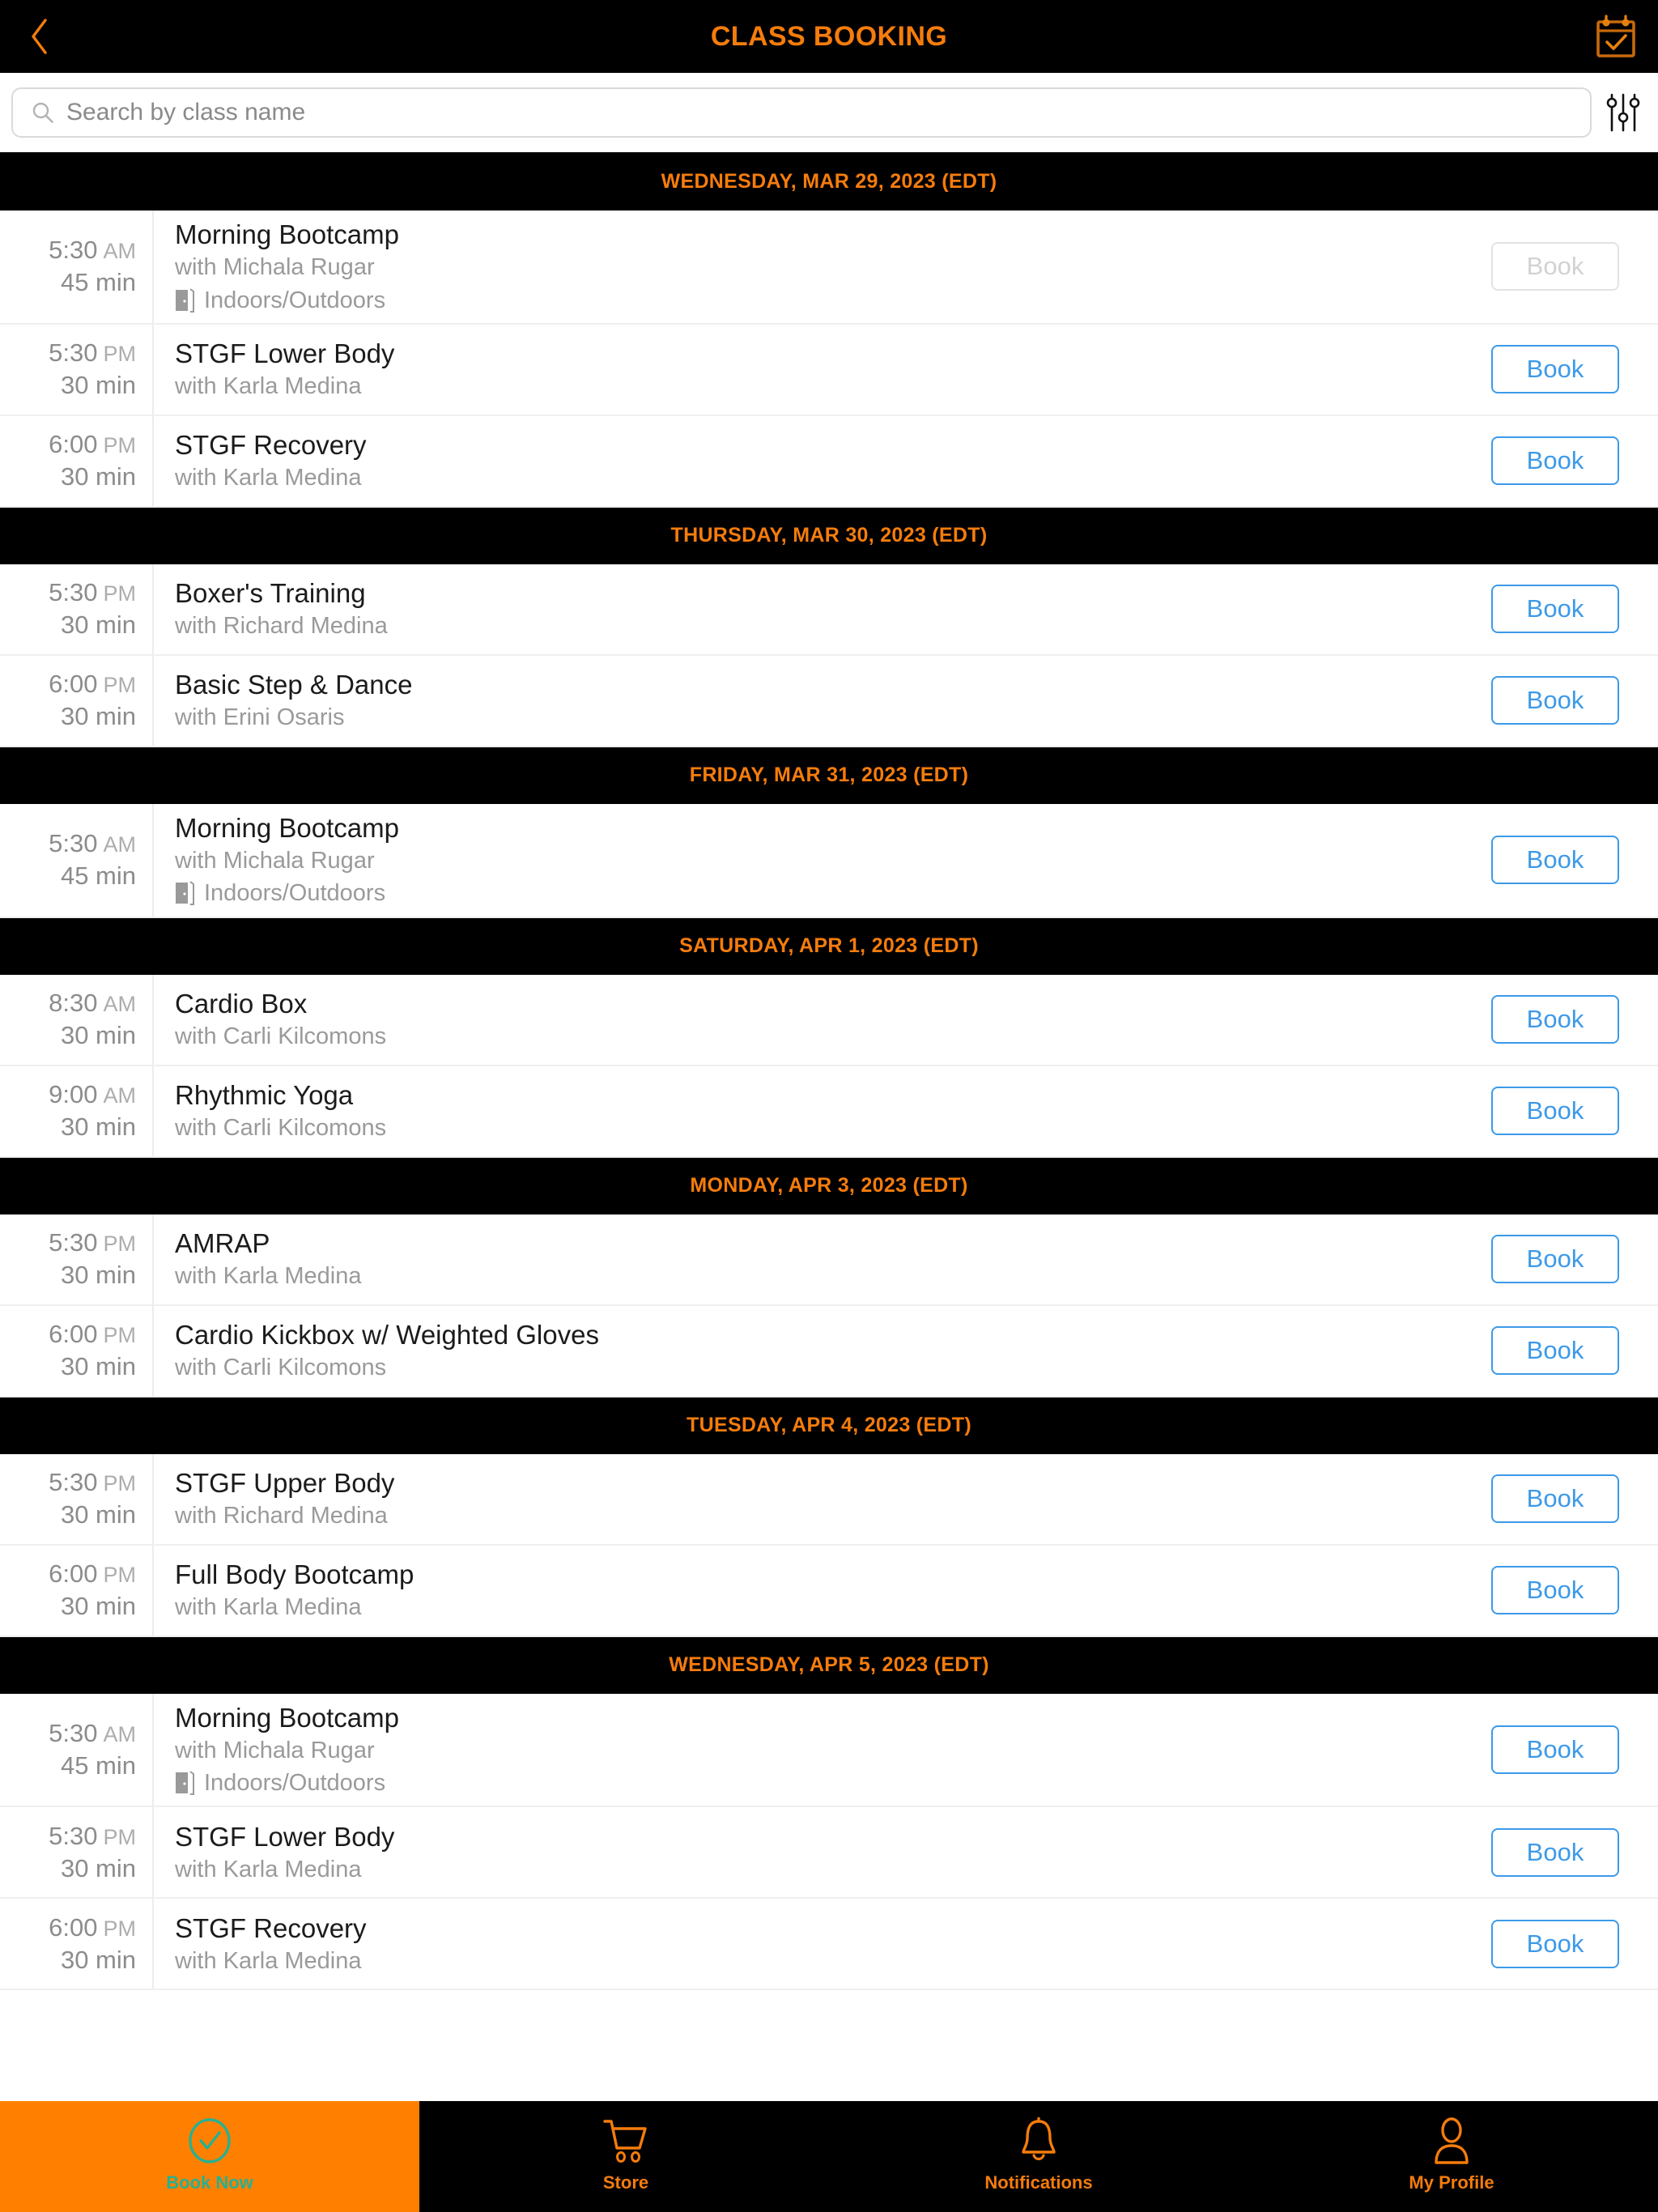 This screenshot has width=1658, height=2212. What do you see at coordinates (819, 113) in the screenshot?
I see `search-input` at bounding box center [819, 113].